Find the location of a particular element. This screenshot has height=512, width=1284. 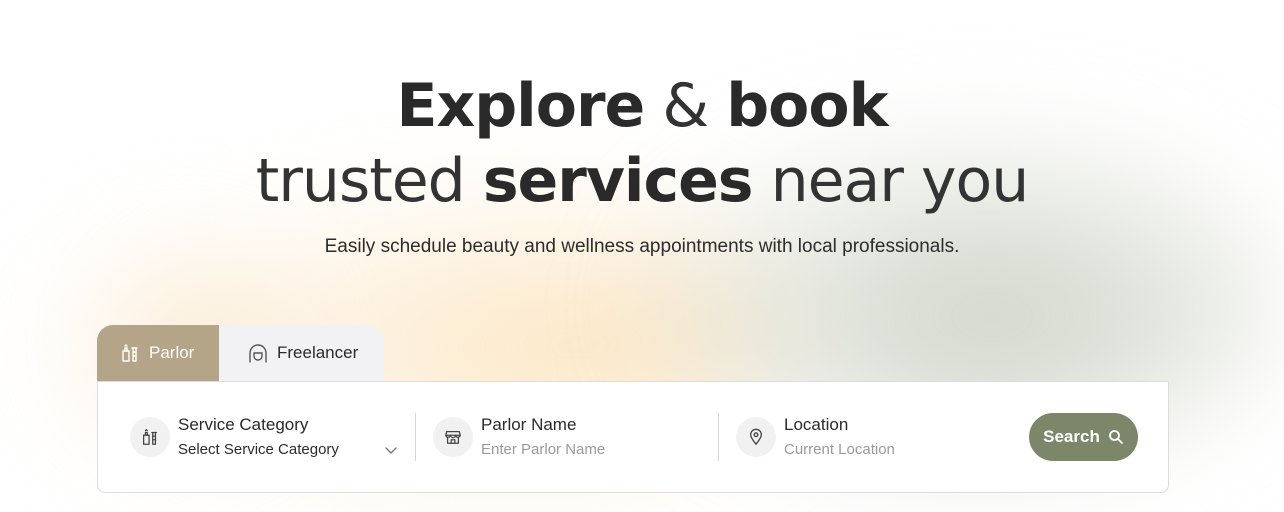

title-ampersand: & is located at coordinates (685, 106).